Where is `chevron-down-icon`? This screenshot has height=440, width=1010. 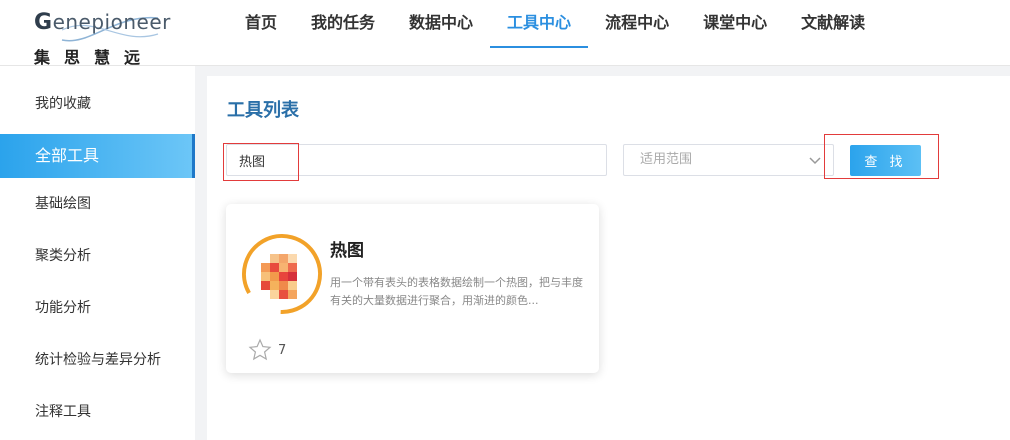
chevron-down-icon is located at coordinates (815, 161).